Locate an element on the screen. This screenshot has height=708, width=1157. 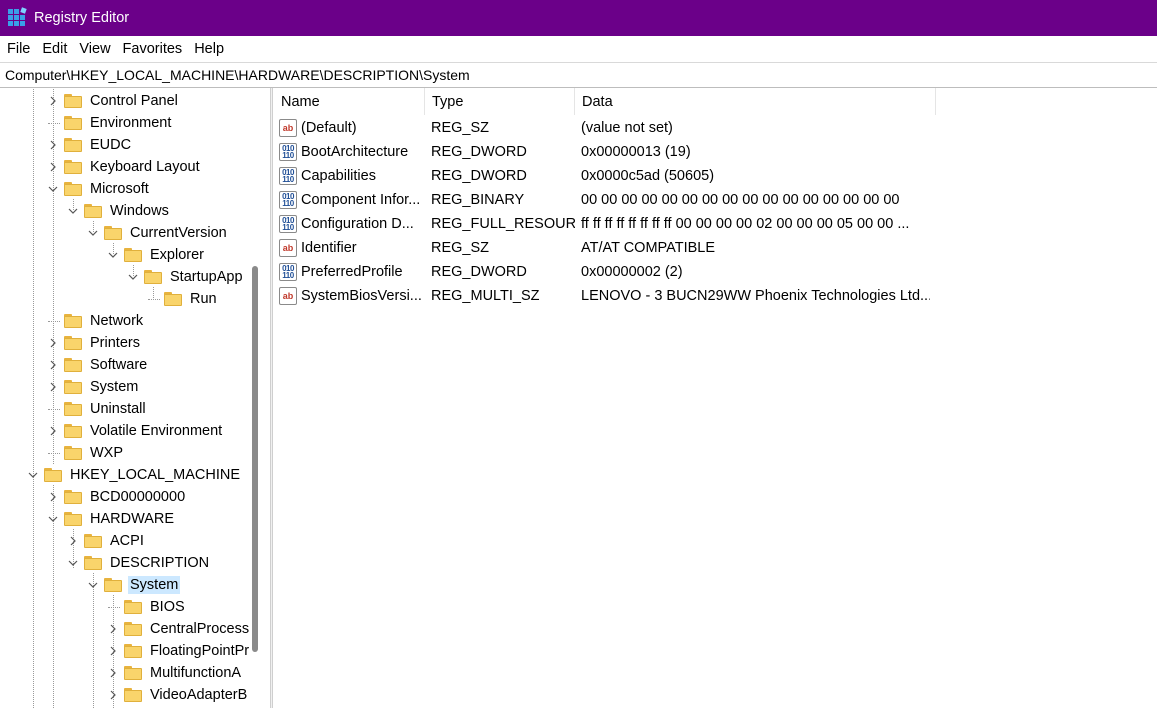
tree-item-label: Volatile Environment is located at coordinates (156, 431).